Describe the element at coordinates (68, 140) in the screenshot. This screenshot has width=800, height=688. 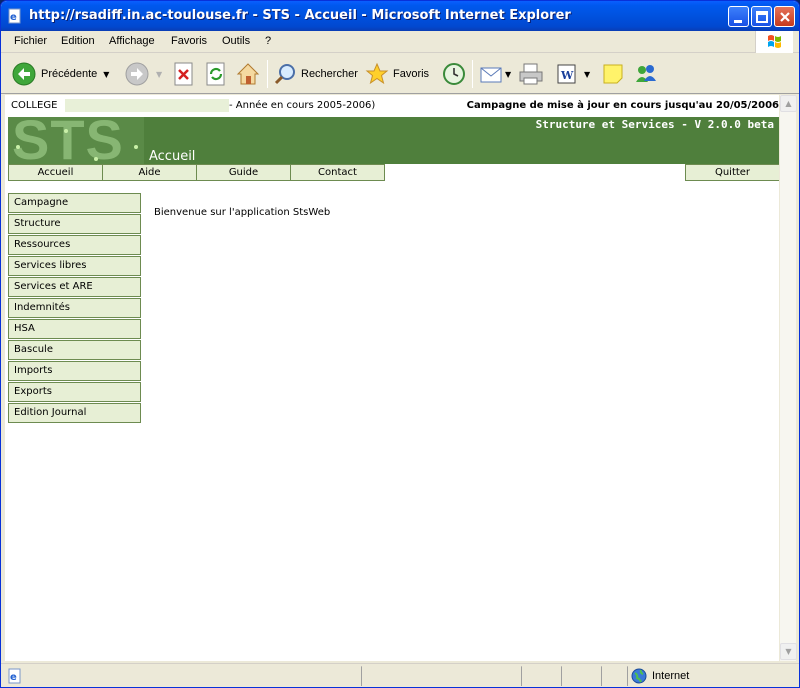
I see `logo-text: STS` at that location.